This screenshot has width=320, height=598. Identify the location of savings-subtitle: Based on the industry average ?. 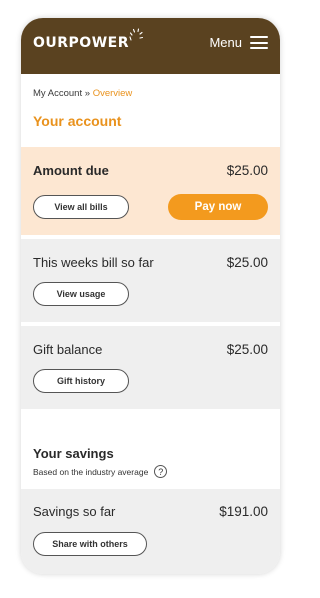
(100, 471).